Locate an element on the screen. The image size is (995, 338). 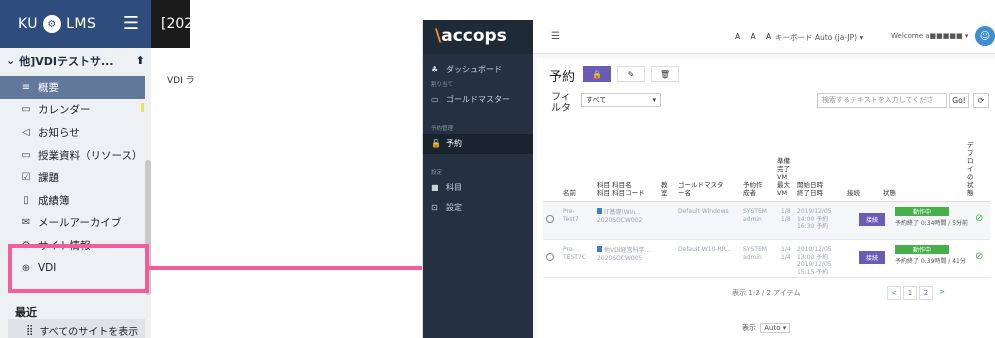
accops-logo: \accops is located at coordinates (478, 37).